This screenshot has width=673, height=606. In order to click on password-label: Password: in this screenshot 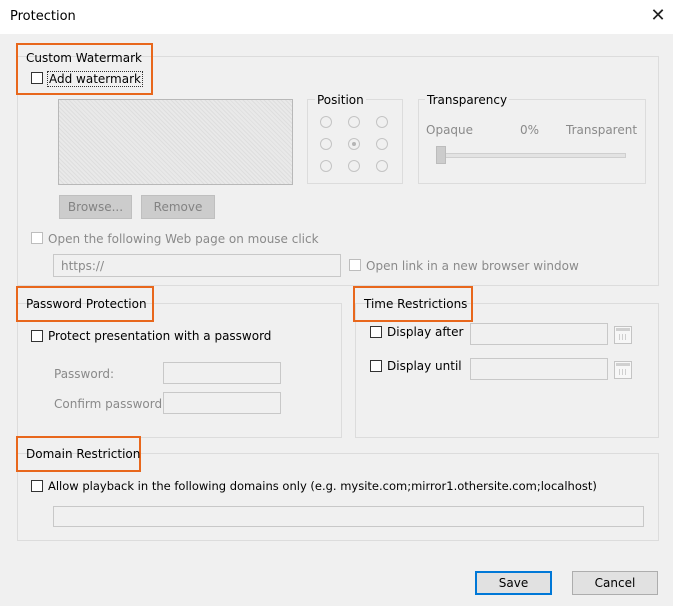, I will do `click(84, 374)`.